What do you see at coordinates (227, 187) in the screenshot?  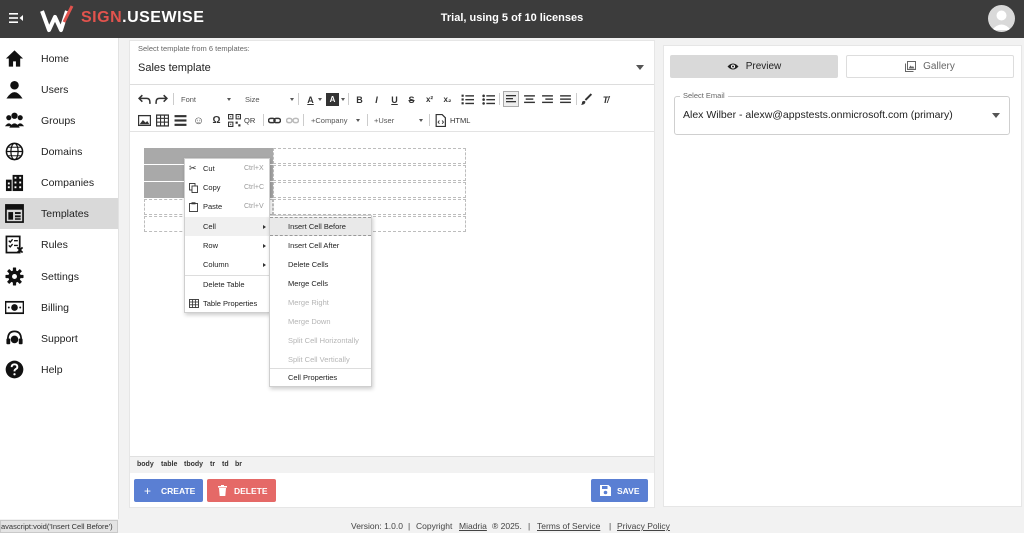 I see `context-menu-copy: Copy Ctrl+C` at bounding box center [227, 187].